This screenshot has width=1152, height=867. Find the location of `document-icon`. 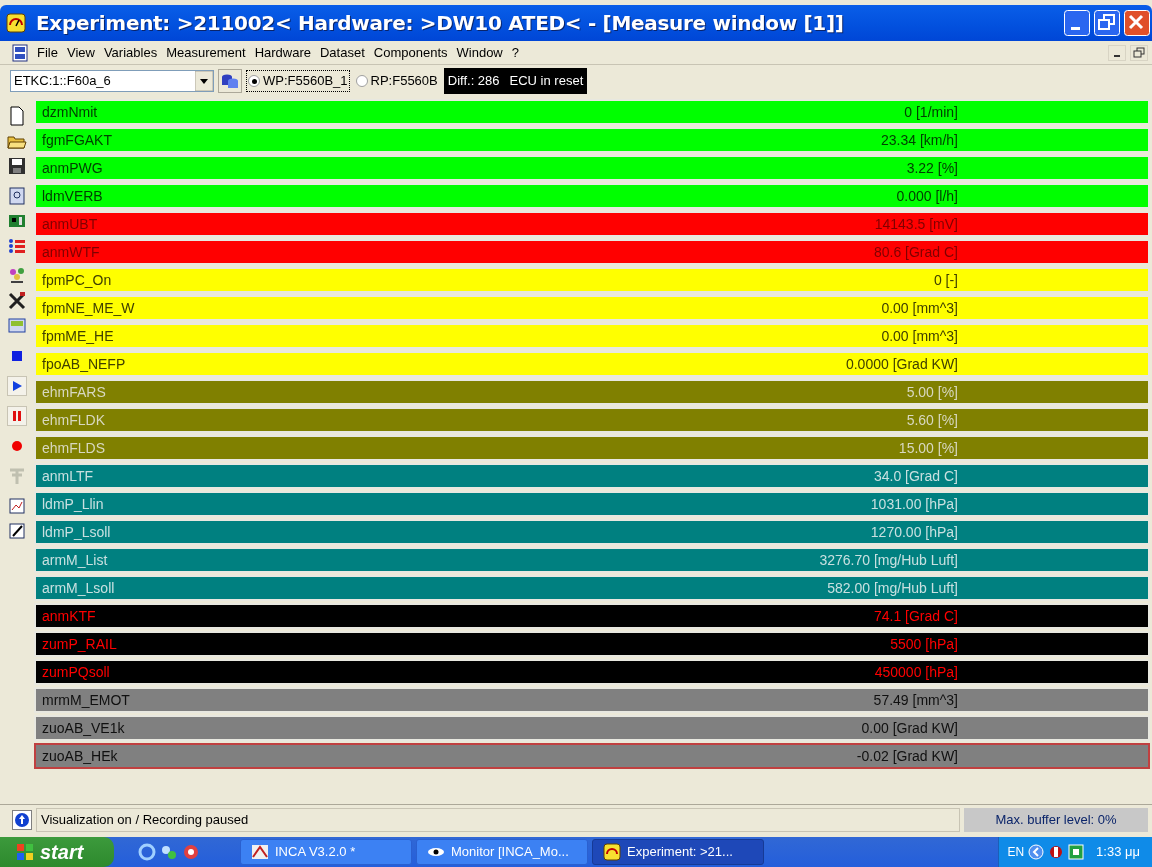

document-icon is located at coordinates (20, 52).